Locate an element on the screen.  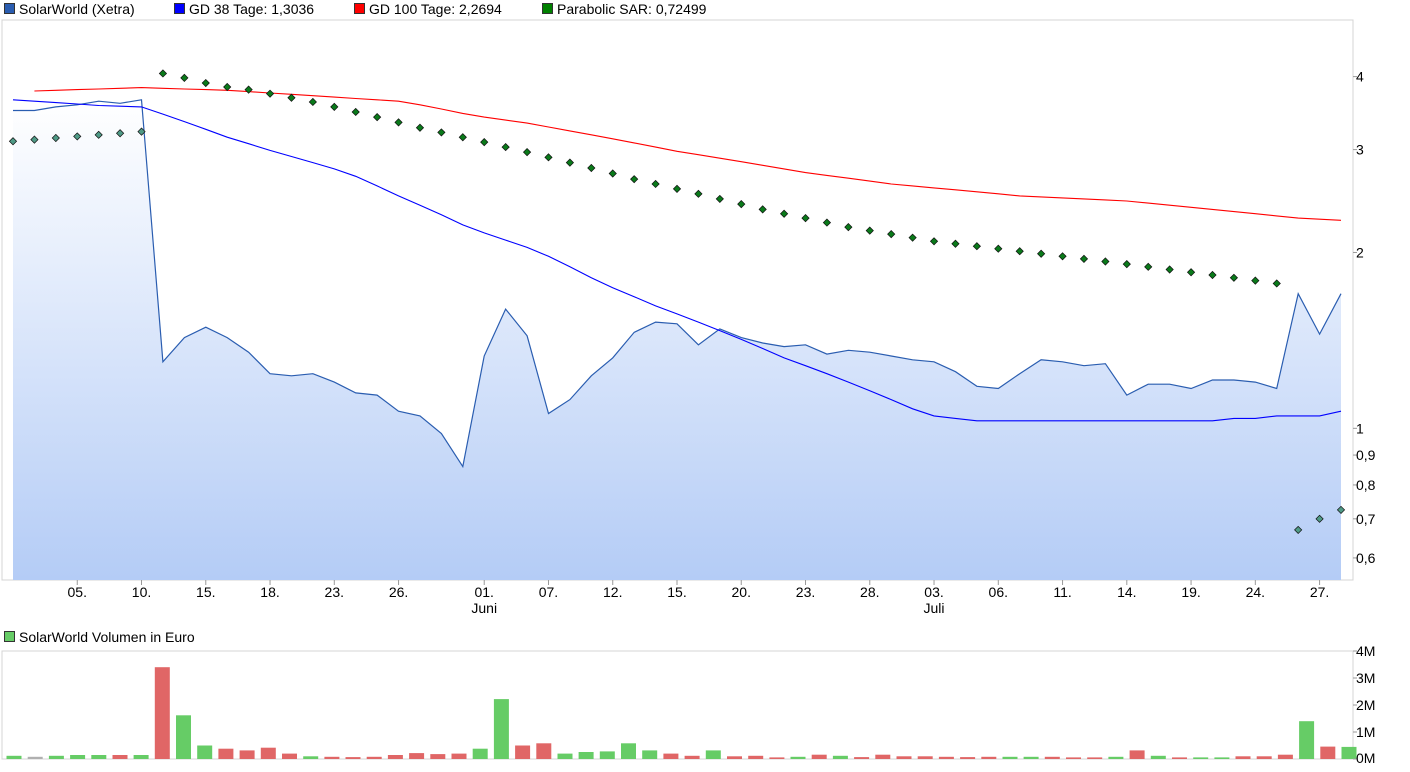
volume-y-tick-label: 3M is located at coordinates (1365, 678).